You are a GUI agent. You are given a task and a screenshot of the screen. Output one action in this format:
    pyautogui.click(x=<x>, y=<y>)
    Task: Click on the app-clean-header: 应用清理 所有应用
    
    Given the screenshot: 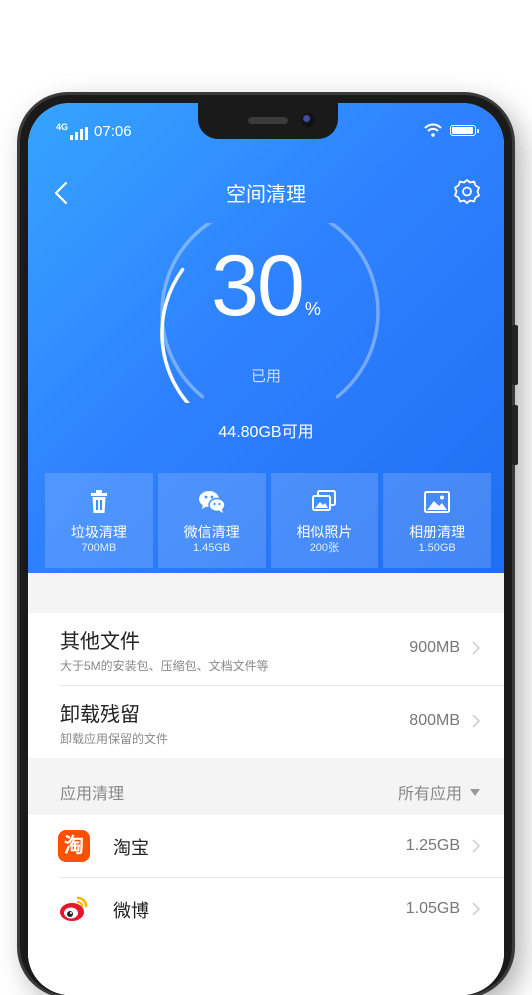 What is the action you would take?
    pyautogui.click(x=266, y=787)
    